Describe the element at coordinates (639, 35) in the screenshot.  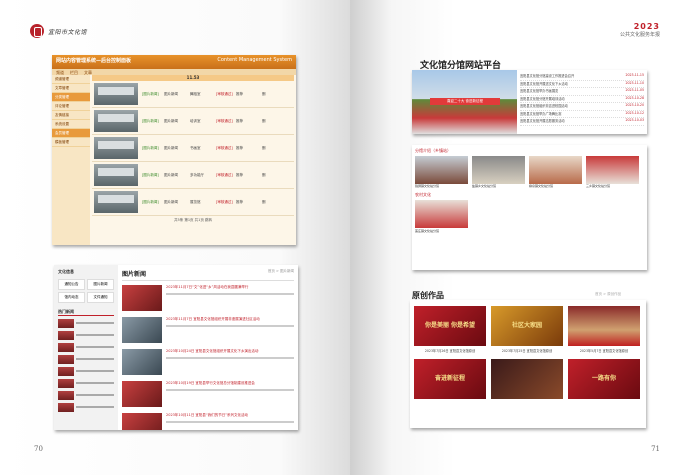
I see `report-subtitle: 公共文化服务年报` at that location.